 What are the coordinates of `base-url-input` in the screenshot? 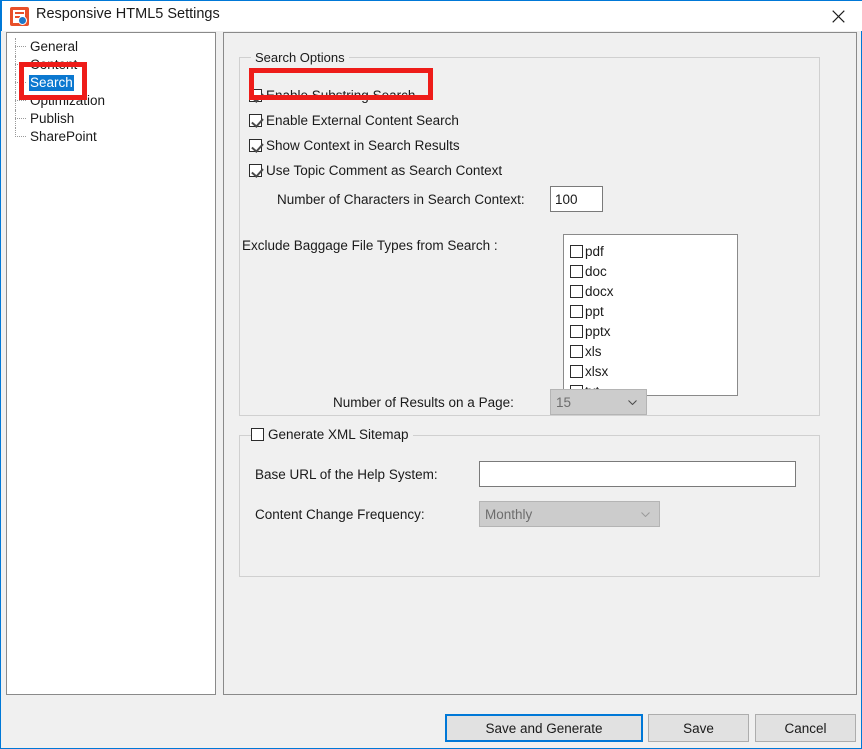 It's located at (637, 474).